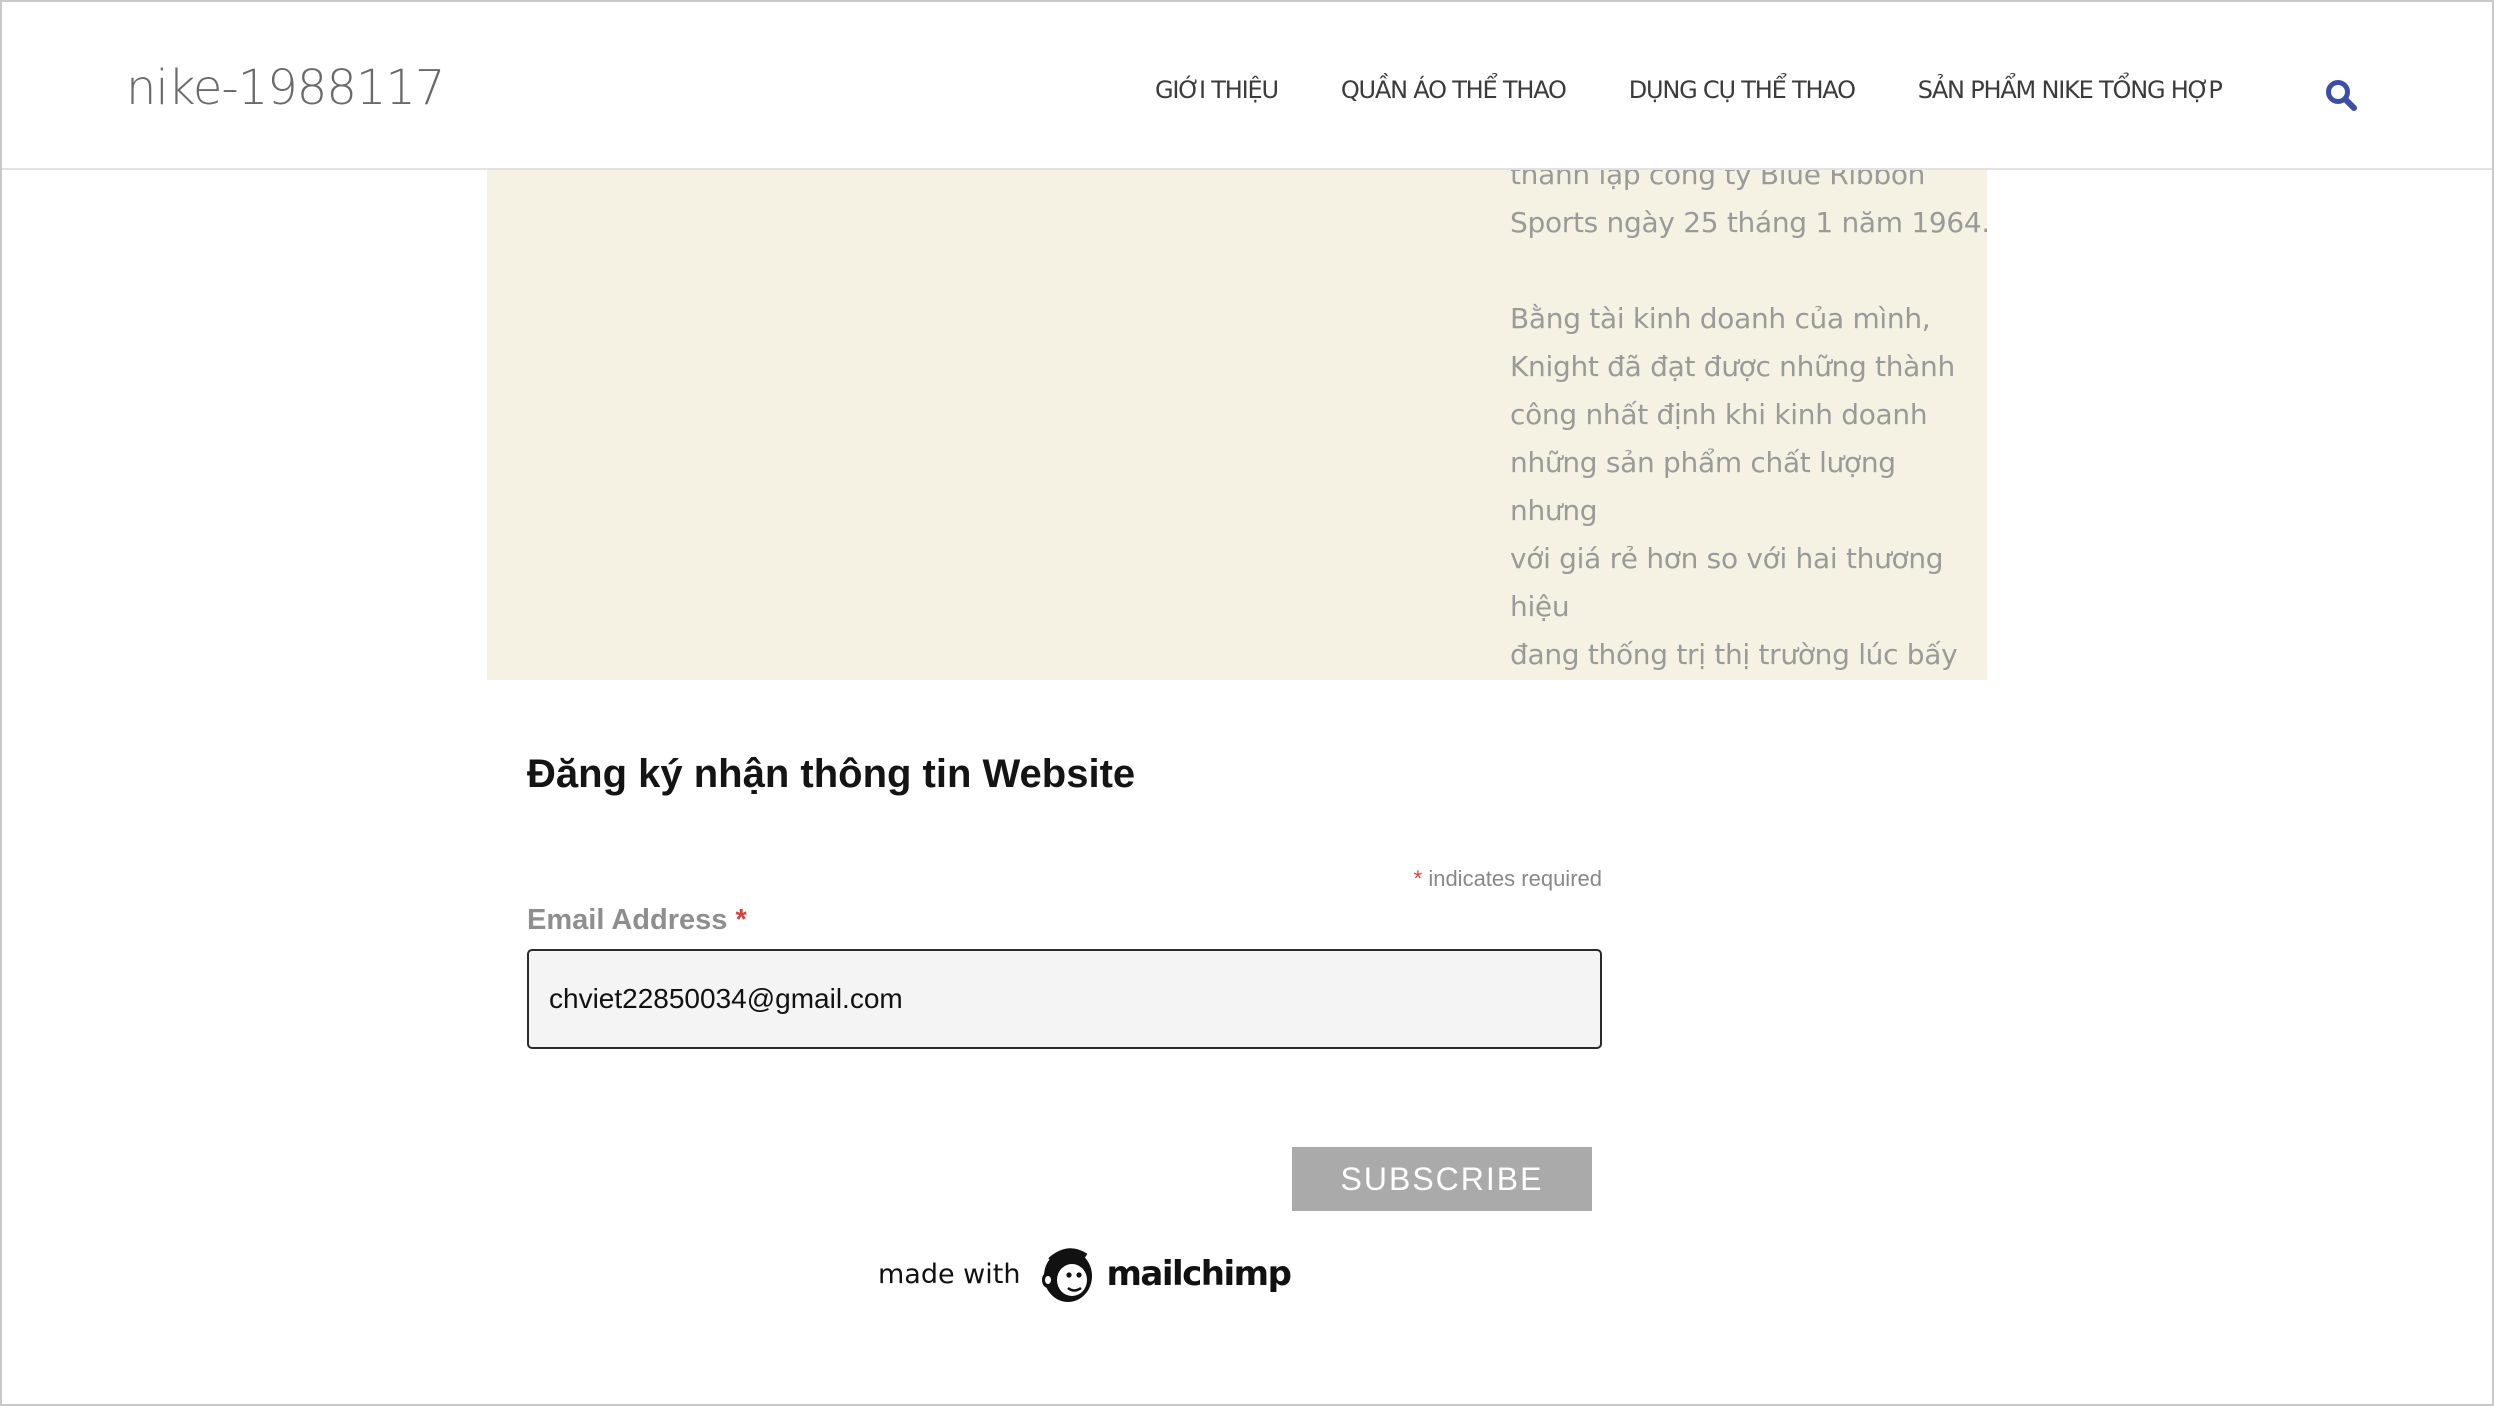  Describe the element at coordinates (831, 774) in the screenshot. I see `signup-title: Đăng ký nhận thông tin Website` at that location.